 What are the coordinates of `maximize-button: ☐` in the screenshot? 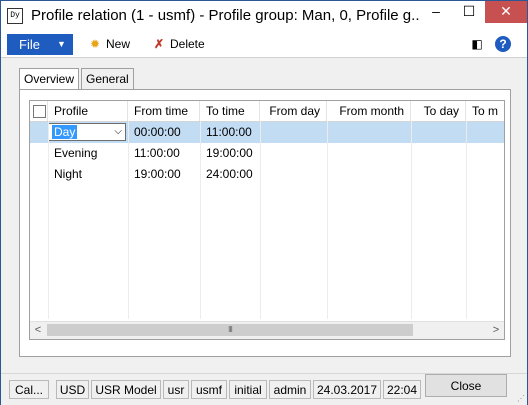 It's located at (469, 12).